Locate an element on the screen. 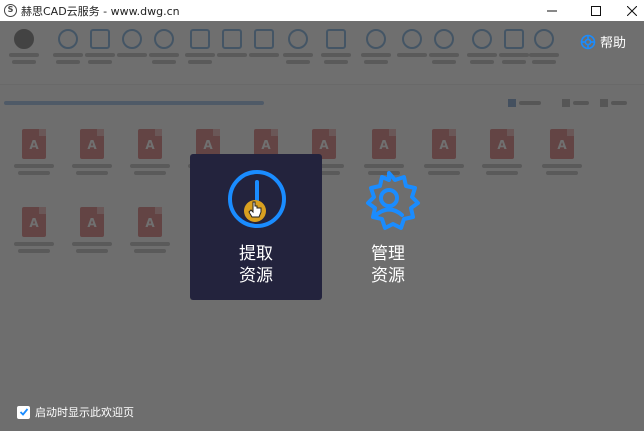  minimize-icon is located at coordinates (552, 10).